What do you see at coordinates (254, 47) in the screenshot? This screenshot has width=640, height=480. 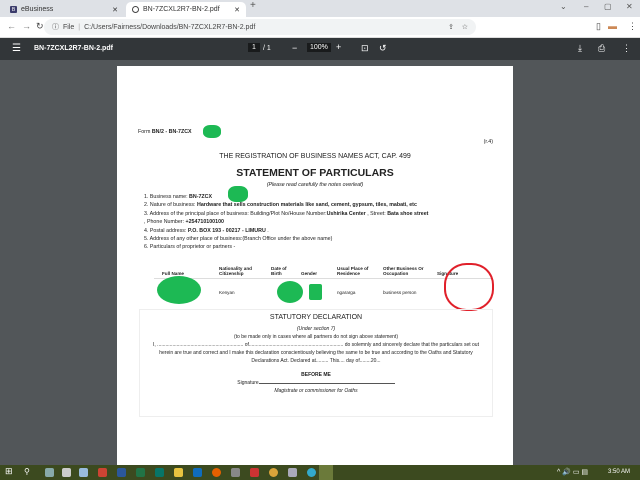 I see `page-number-input: 1` at bounding box center [254, 47].